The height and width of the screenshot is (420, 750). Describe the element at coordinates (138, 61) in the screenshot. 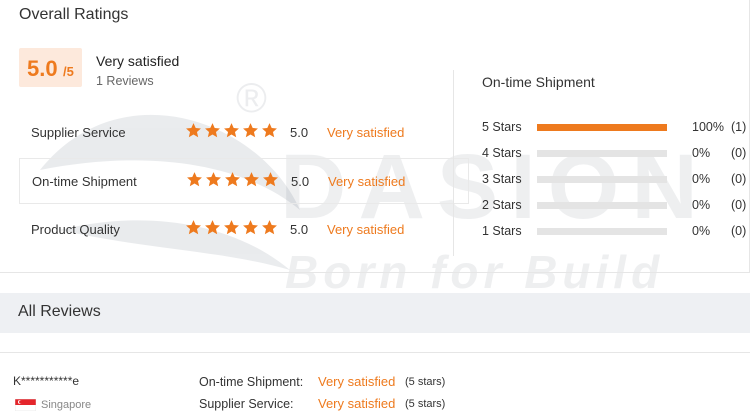

I see `overall-summary: Very satisfied` at that location.